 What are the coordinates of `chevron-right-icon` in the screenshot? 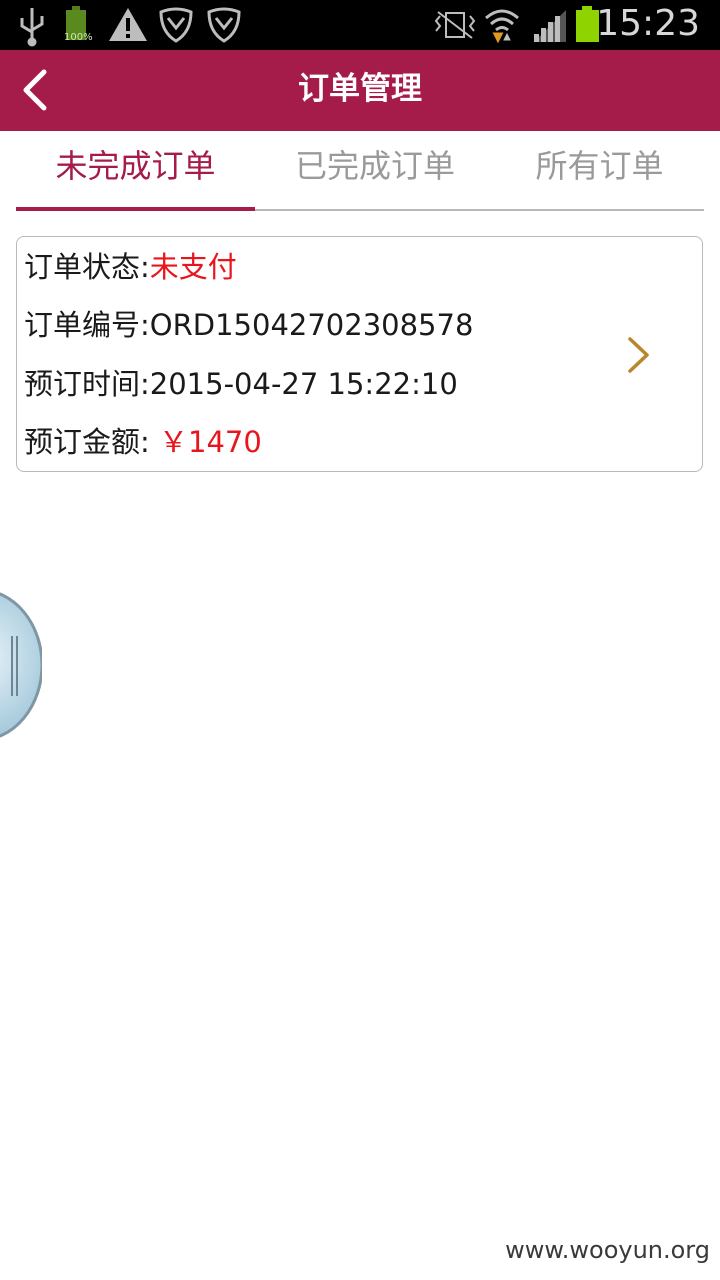 It's located at (638, 355).